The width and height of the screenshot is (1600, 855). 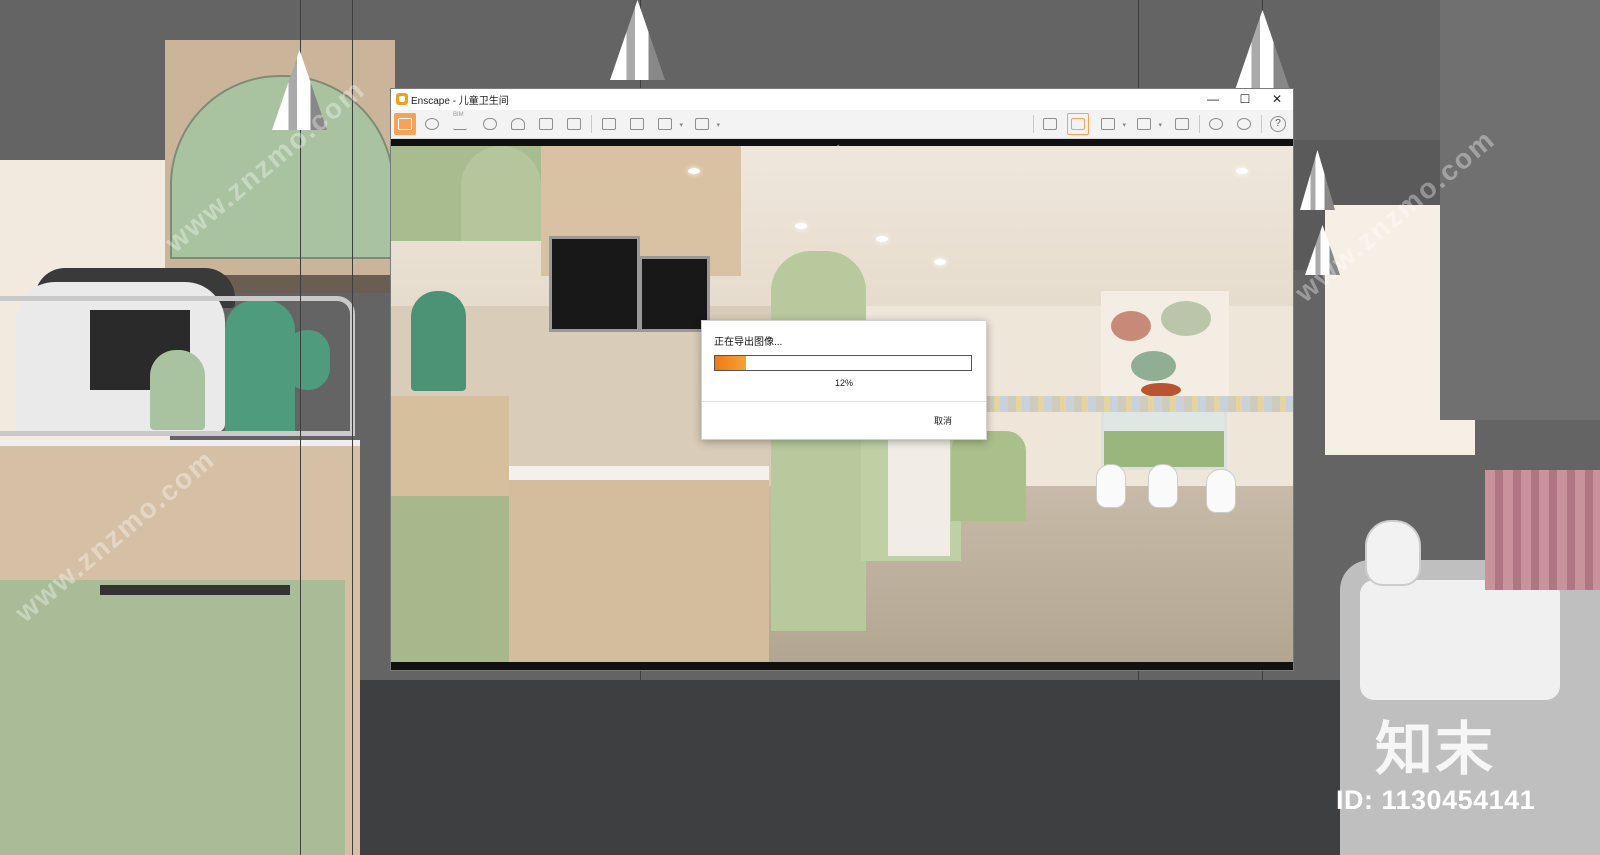 What do you see at coordinates (1165, 347) in the screenshot?
I see `roller-blind` at bounding box center [1165, 347].